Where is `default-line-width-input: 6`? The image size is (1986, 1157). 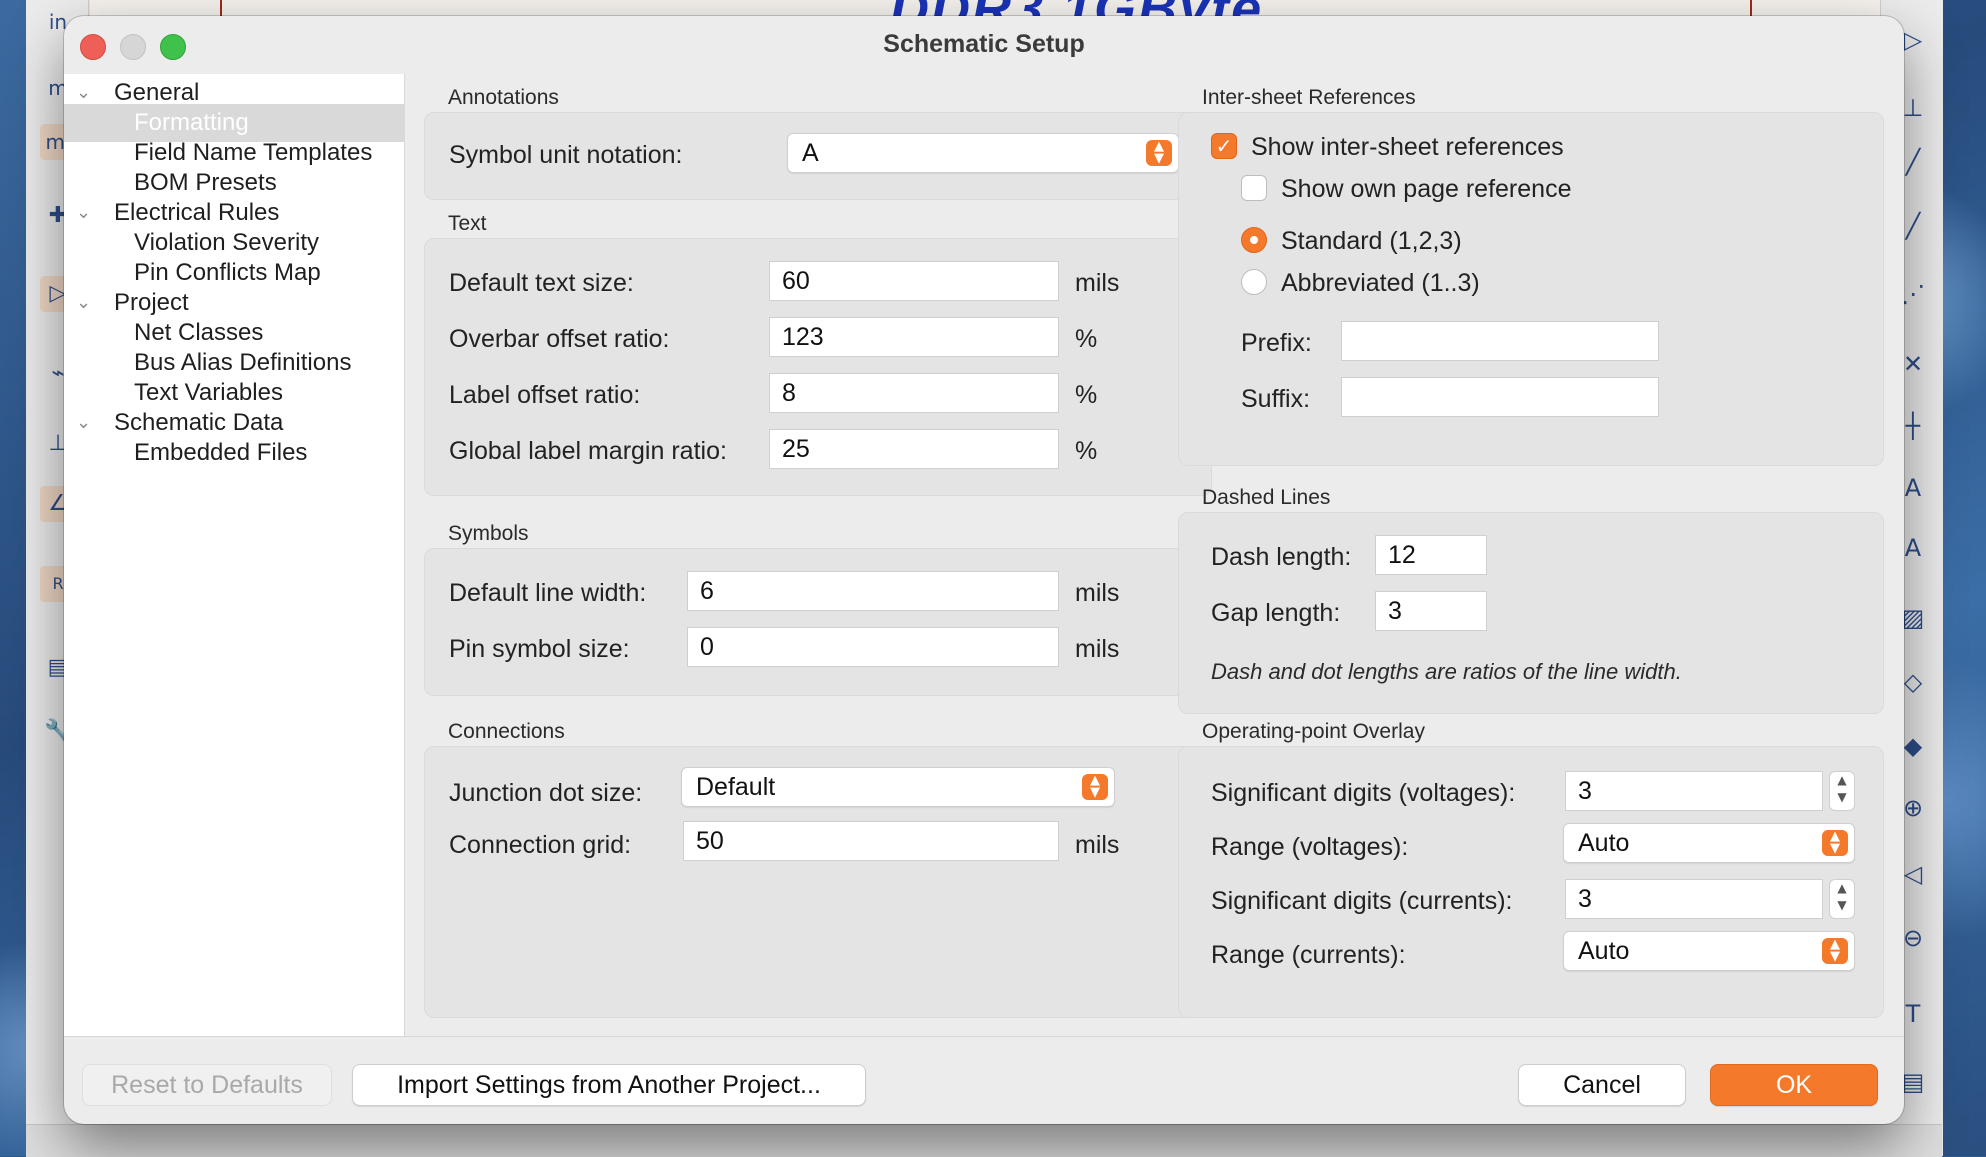
default-line-width-input: 6 is located at coordinates (873, 591).